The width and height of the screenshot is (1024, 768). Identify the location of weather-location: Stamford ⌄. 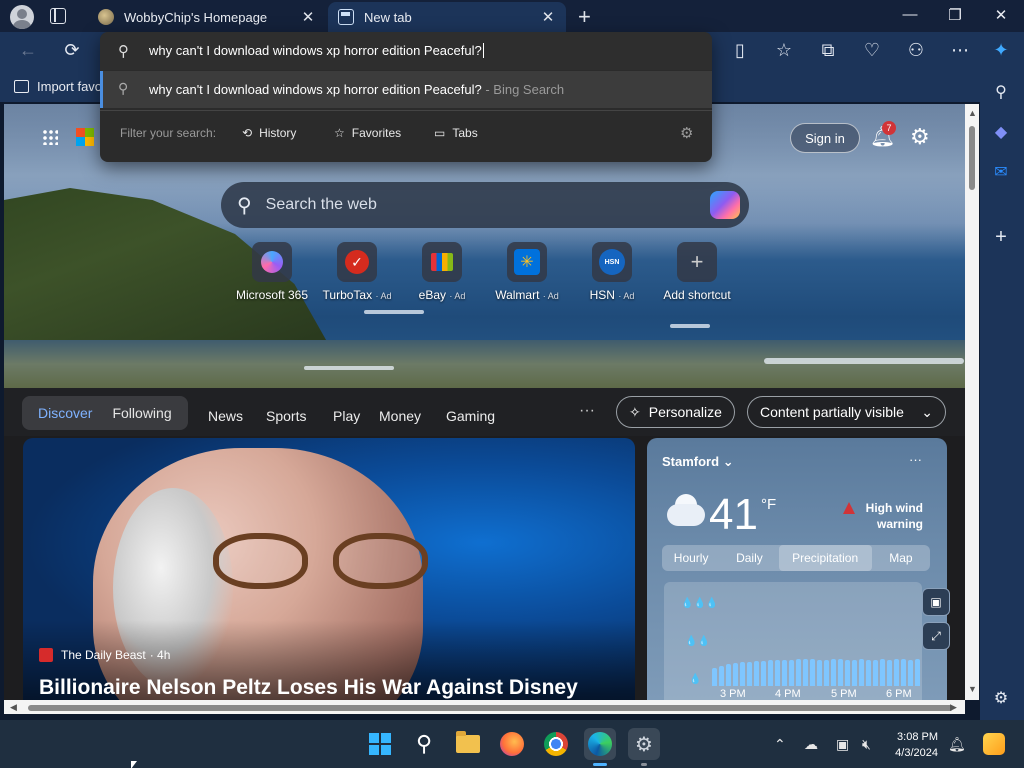
(698, 462).